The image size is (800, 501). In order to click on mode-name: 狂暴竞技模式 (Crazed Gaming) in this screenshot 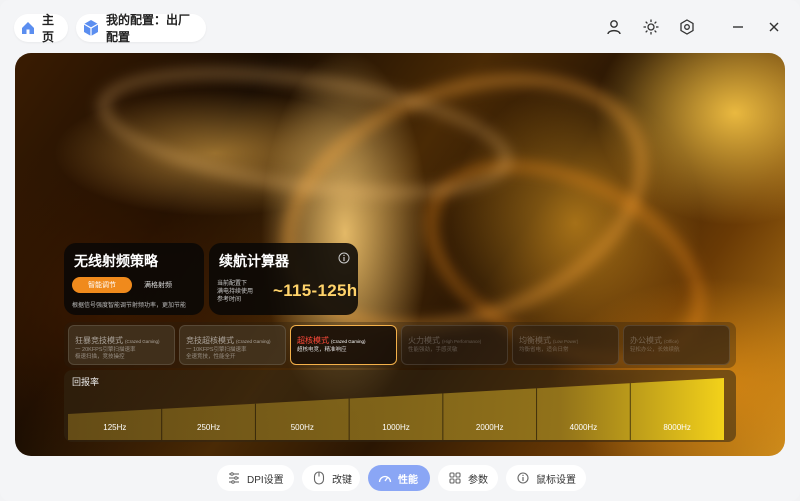, I will do `click(117, 340)`.